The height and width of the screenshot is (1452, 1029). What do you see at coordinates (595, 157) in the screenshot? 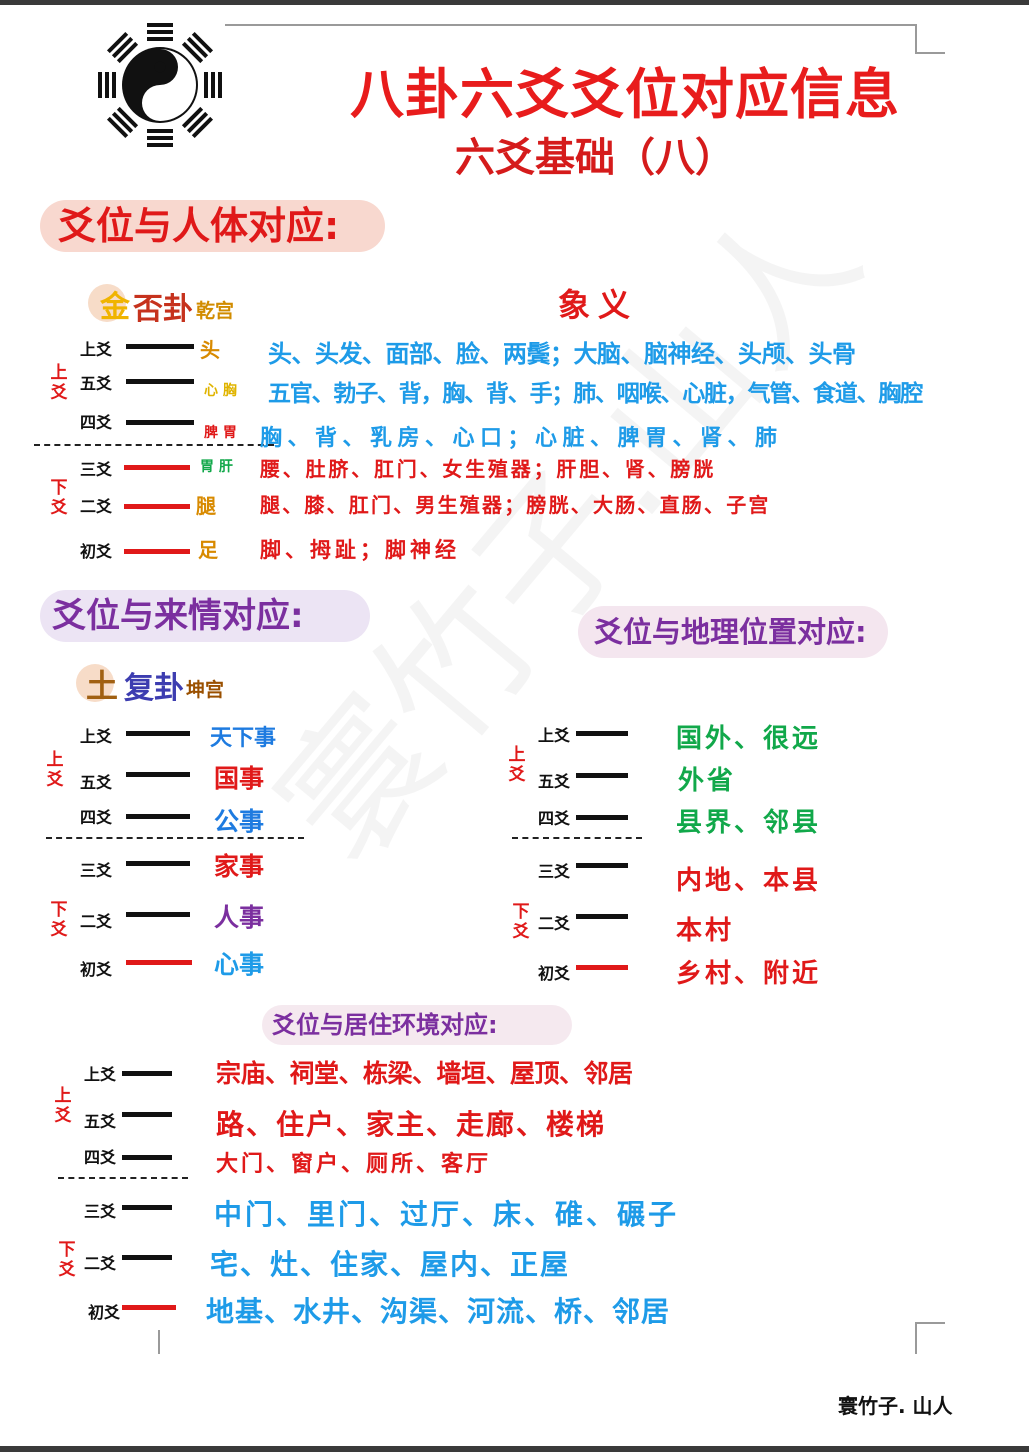
I see `page-subtitle: 六爻基础（八）` at bounding box center [595, 157].